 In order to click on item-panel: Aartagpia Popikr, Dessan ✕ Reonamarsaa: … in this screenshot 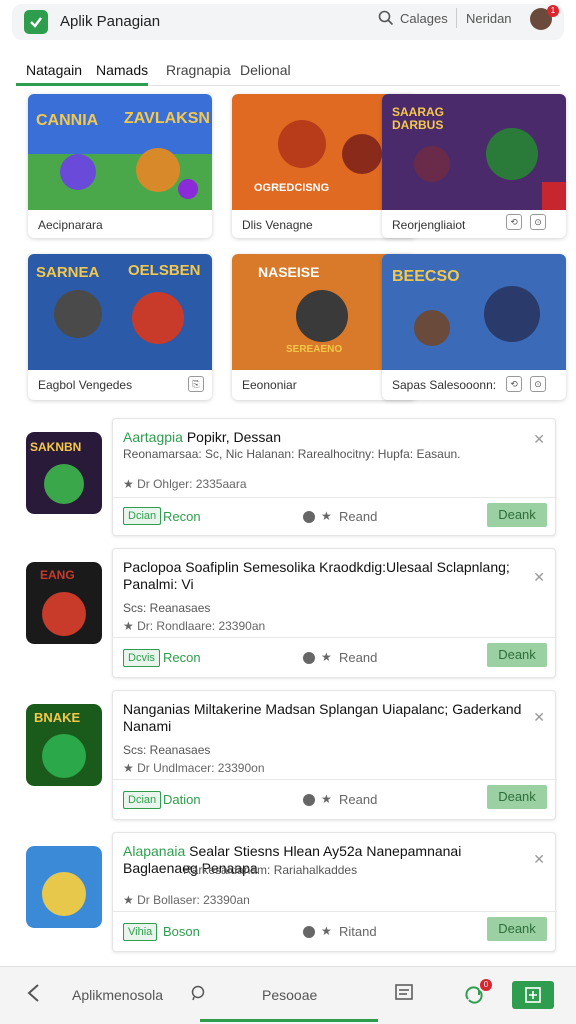, I will do `click(334, 477)`.